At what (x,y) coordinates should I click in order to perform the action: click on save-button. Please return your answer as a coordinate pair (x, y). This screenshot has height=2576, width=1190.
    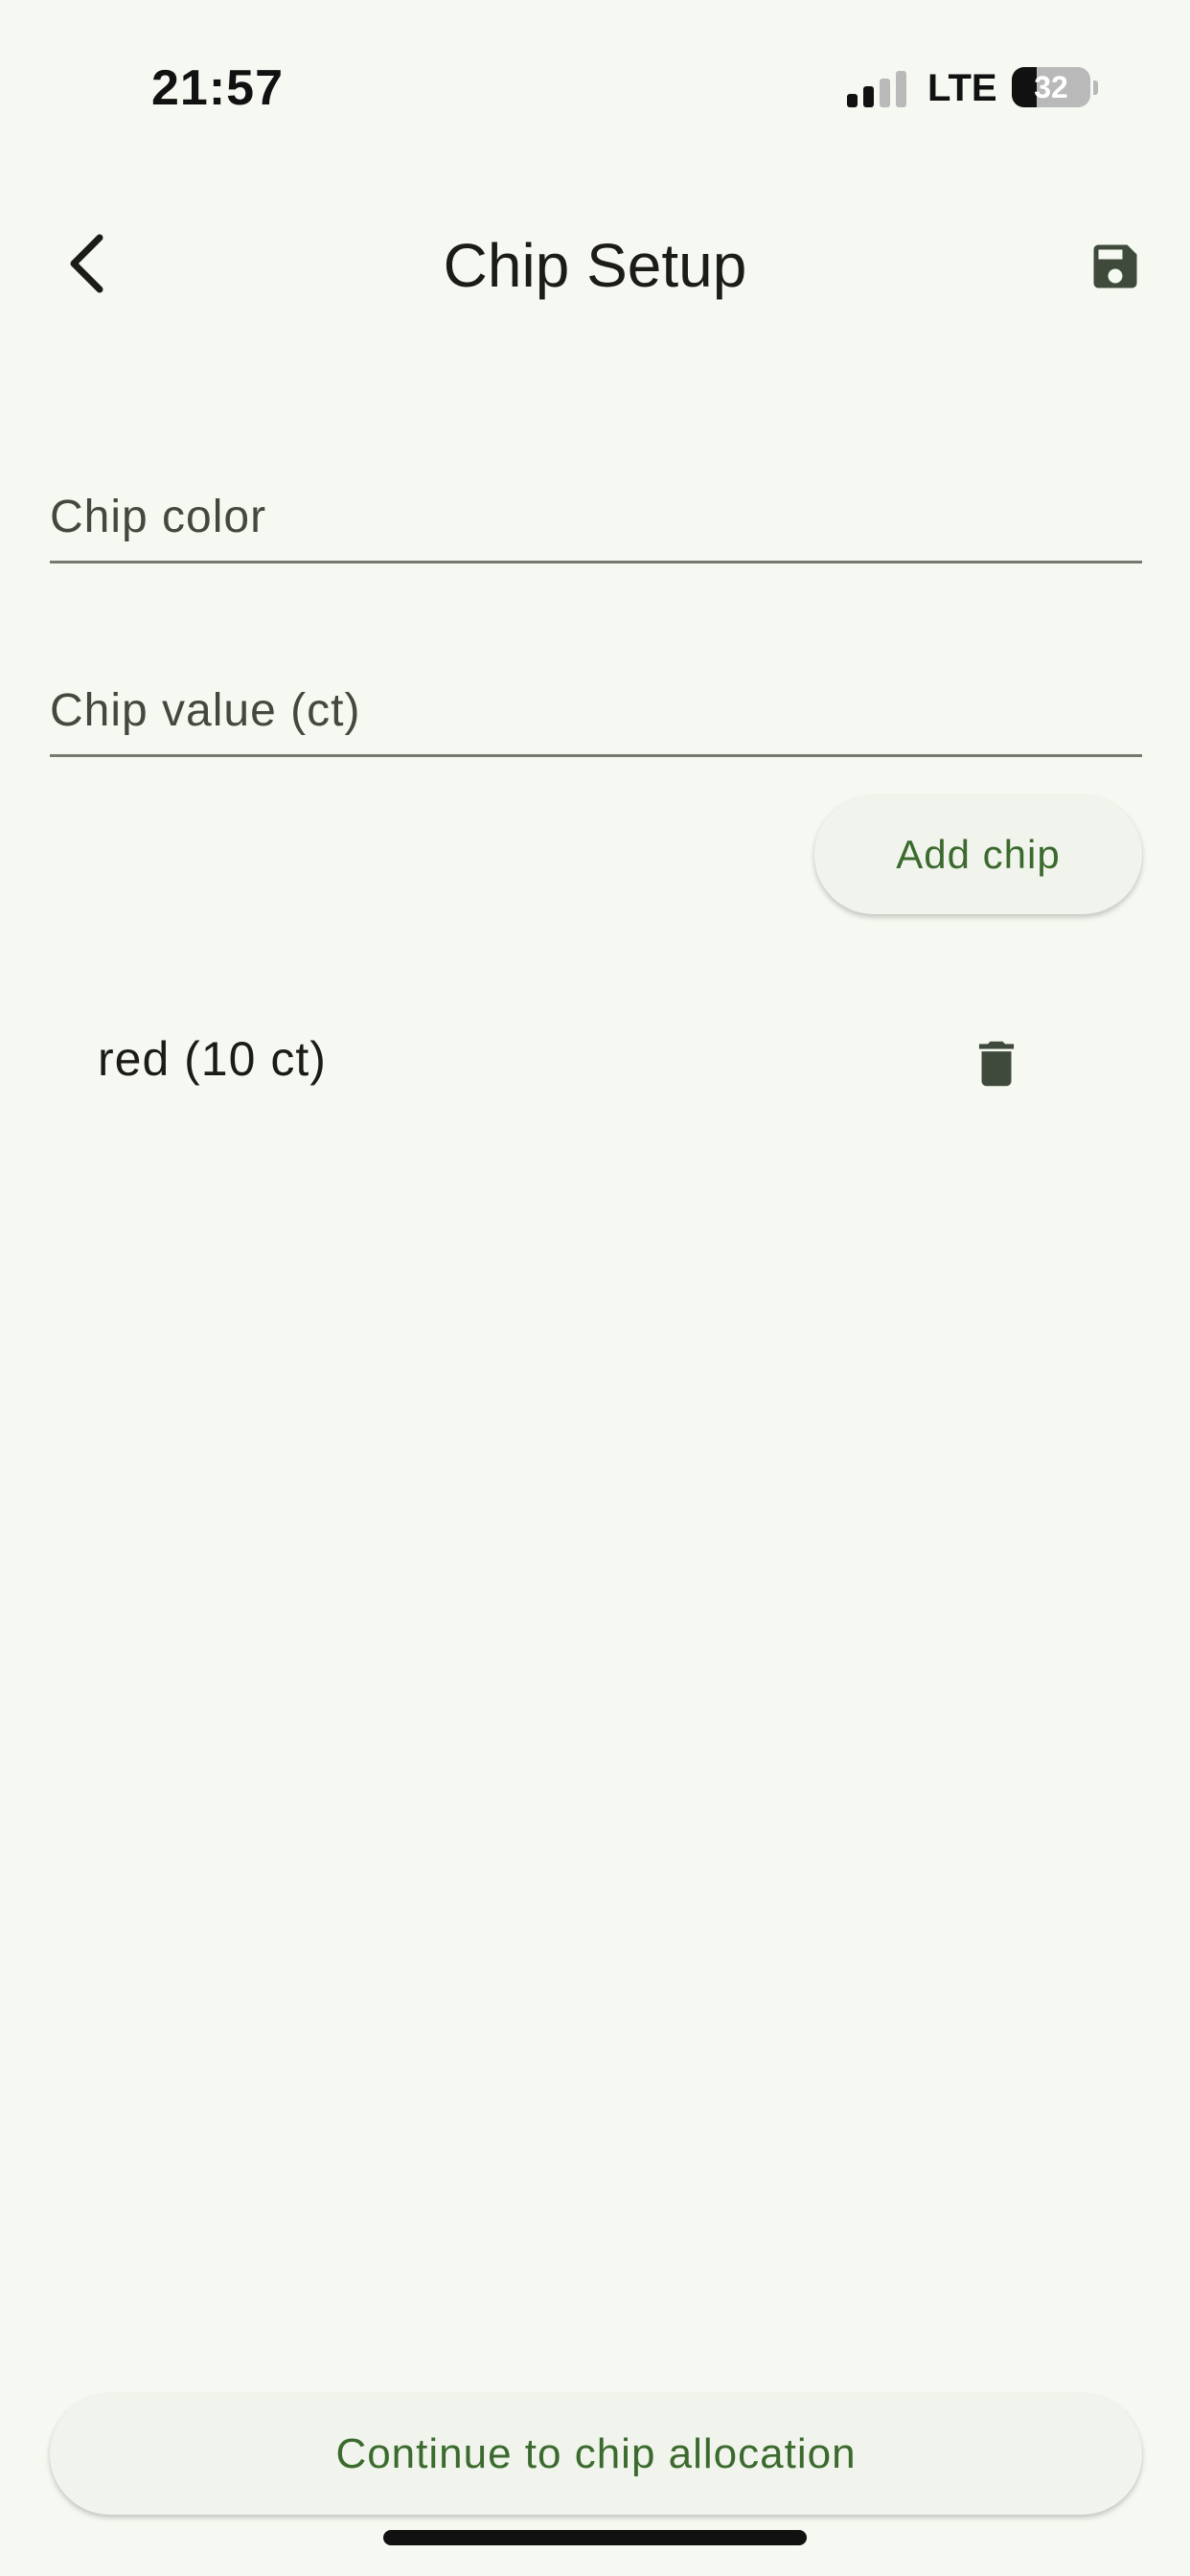
    Looking at the image, I should click on (1115, 266).